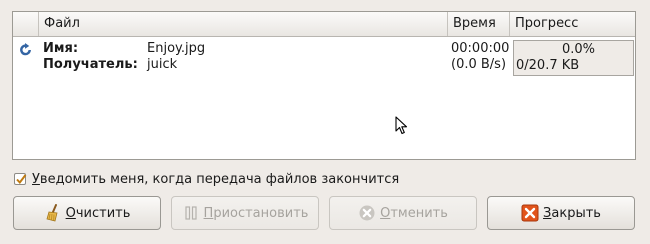 The image size is (650, 244). I want to click on file-name: Enjoy.jpg, so click(176, 48).